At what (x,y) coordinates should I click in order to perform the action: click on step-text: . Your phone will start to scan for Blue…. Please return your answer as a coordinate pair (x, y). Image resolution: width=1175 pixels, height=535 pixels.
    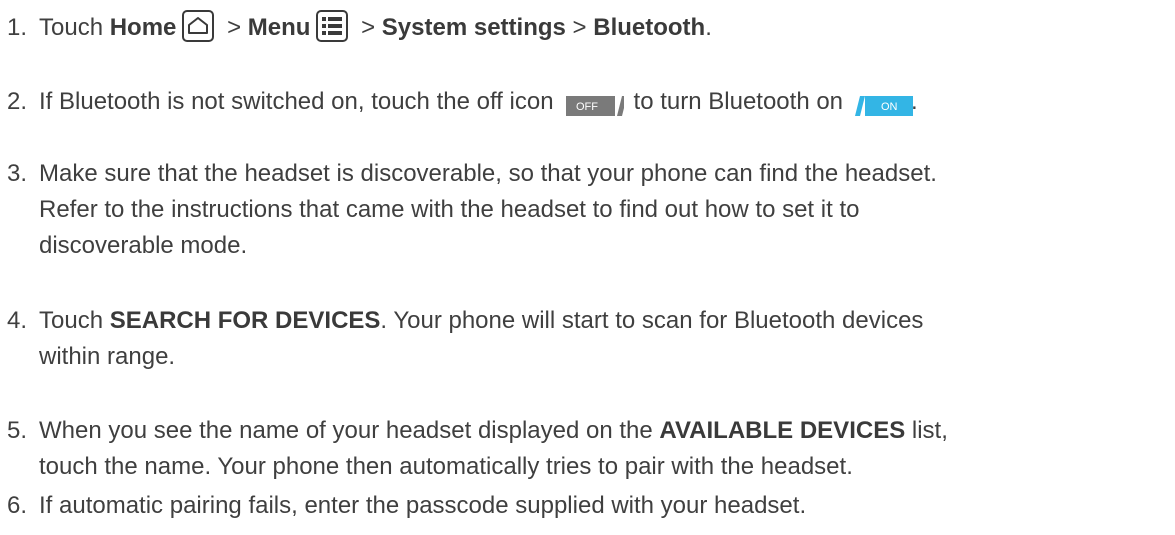
    Looking at the image, I should click on (652, 320).